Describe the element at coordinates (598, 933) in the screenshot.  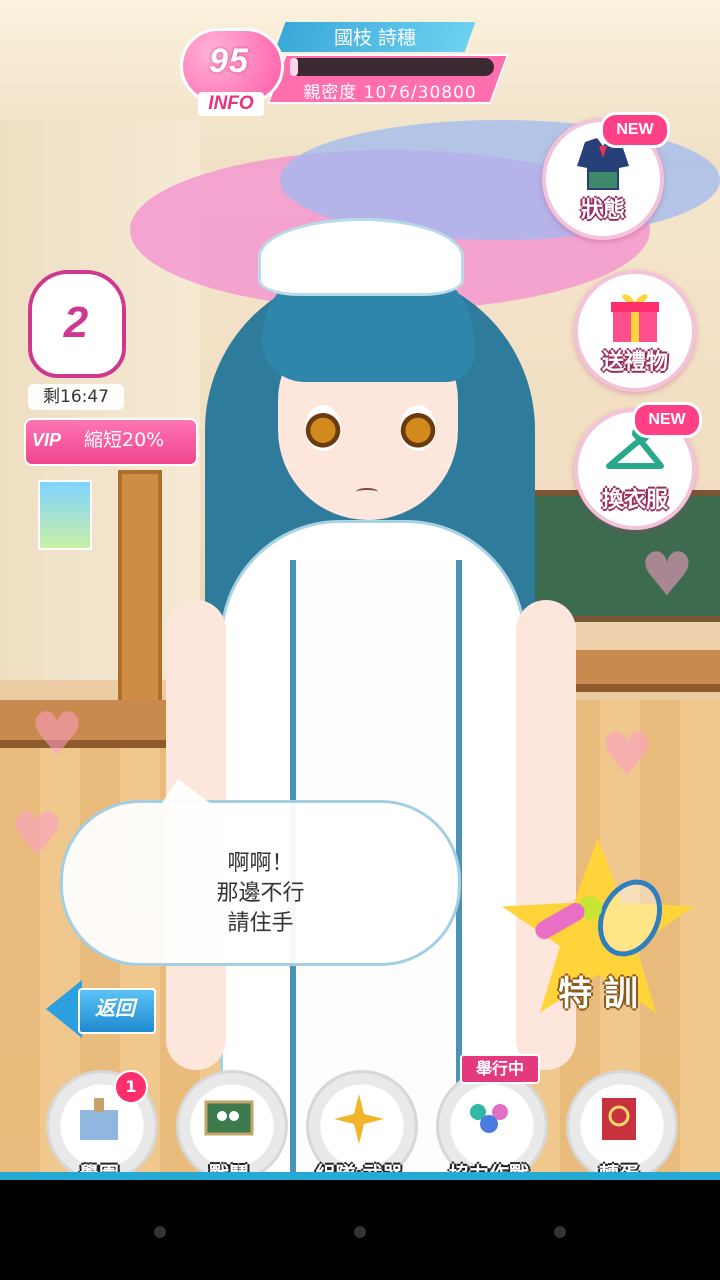
I see `special-training-button: 特 訓` at that location.